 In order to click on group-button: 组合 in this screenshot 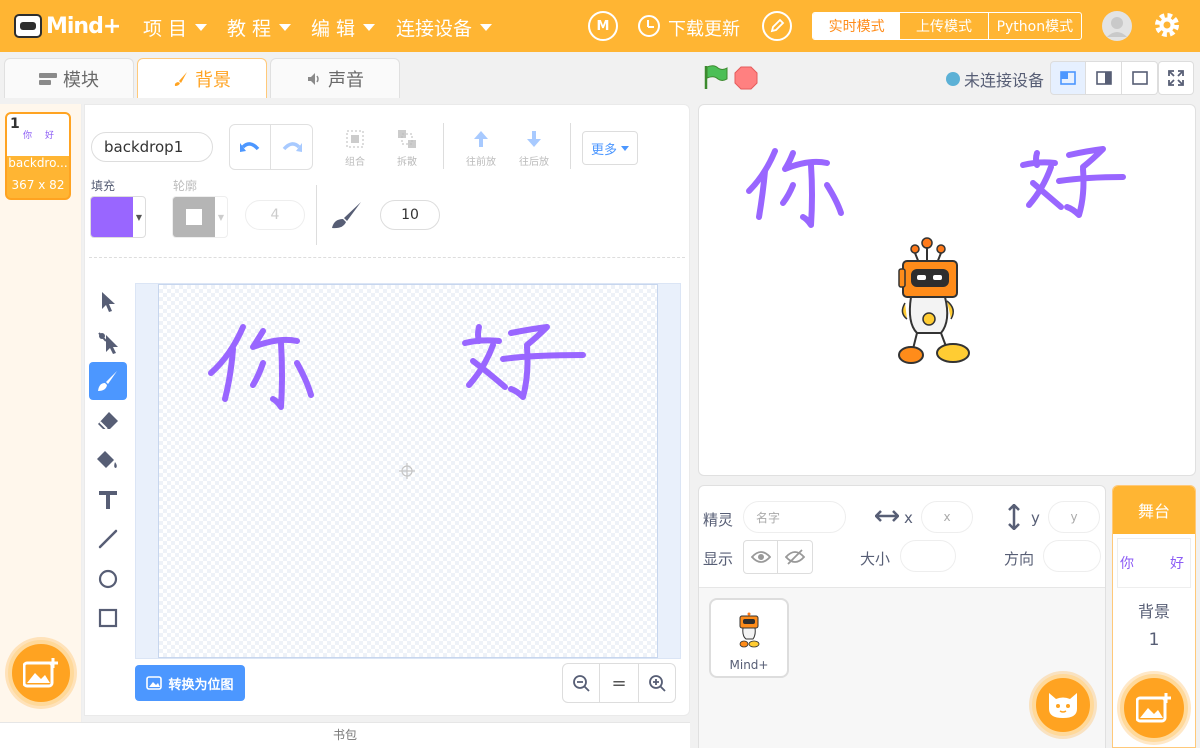, I will do `click(355, 148)`.